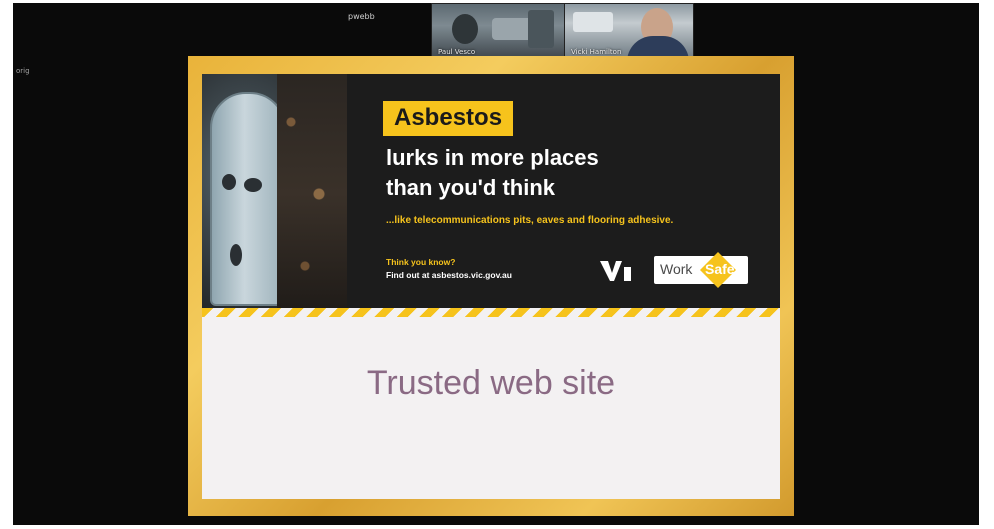 The image size is (994, 529). What do you see at coordinates (491, 383) in the screenshot?
I see `slide-body-text: Trusted web site` at bounding box center [491, 383].